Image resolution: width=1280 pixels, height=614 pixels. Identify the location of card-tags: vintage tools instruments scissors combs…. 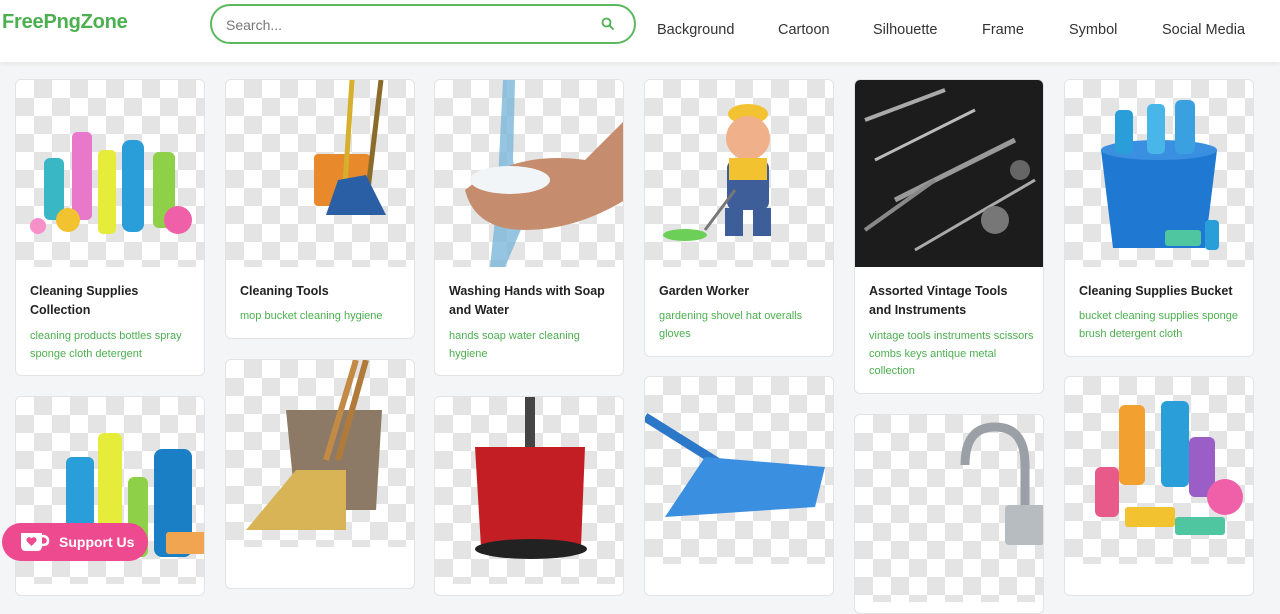
(951, 353).